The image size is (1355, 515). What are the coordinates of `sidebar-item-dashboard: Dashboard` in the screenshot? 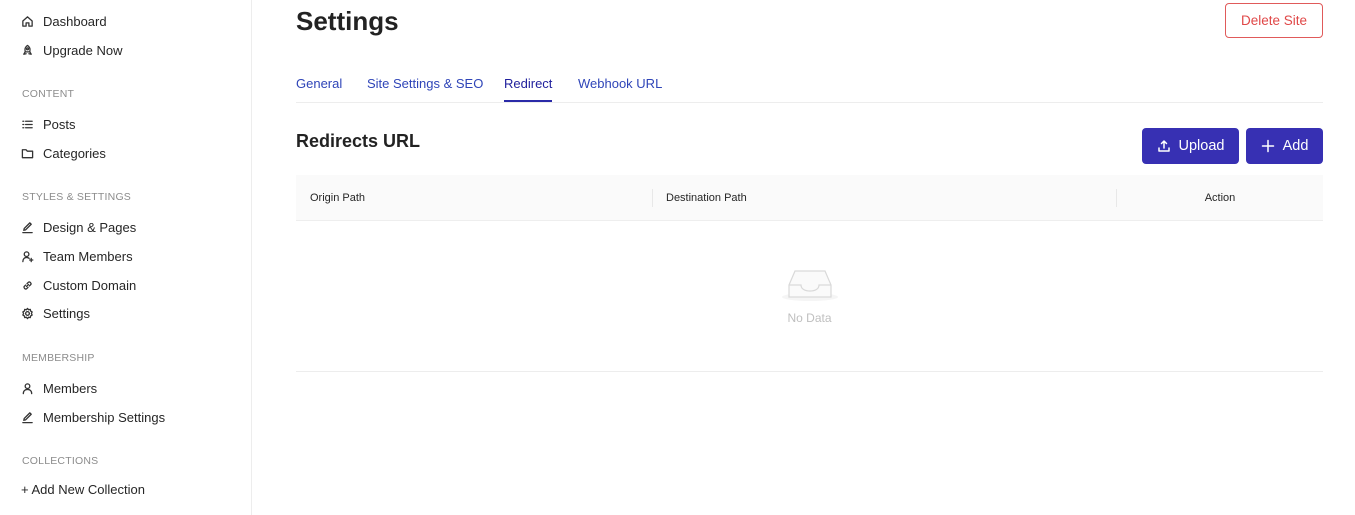 It's located at (64, 21).